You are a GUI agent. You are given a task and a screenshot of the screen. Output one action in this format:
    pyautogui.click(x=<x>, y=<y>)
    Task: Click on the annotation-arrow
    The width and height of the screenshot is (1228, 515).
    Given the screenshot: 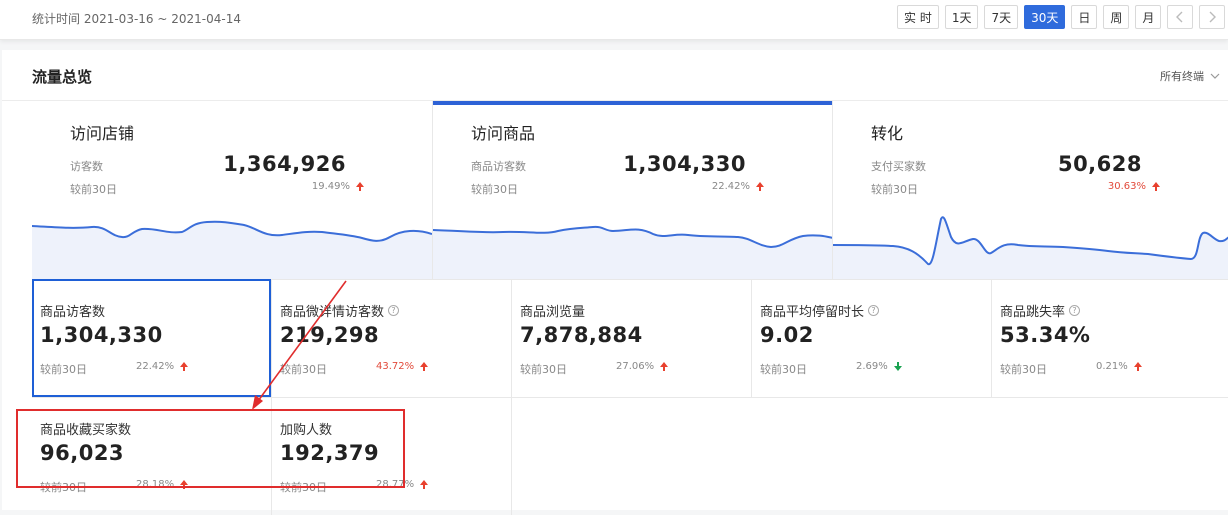 What is the action you would take?
    pyautogui.click(x=299, y=345)
    